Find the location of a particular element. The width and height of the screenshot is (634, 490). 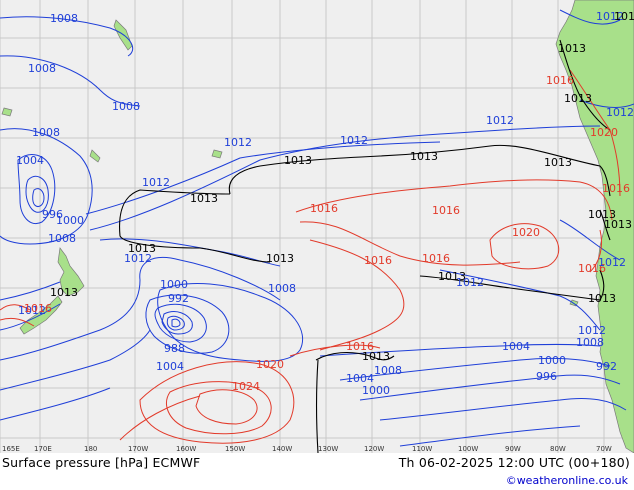

lon-tick: 90W is located at coordinates (513, 449).